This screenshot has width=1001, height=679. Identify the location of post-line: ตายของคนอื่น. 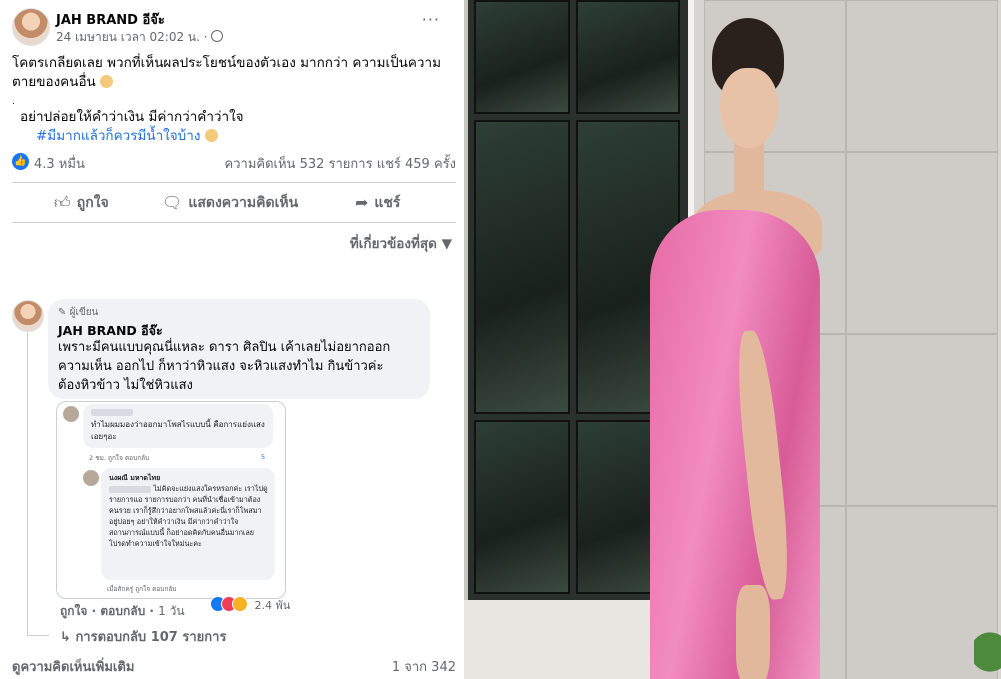
(232, 82).